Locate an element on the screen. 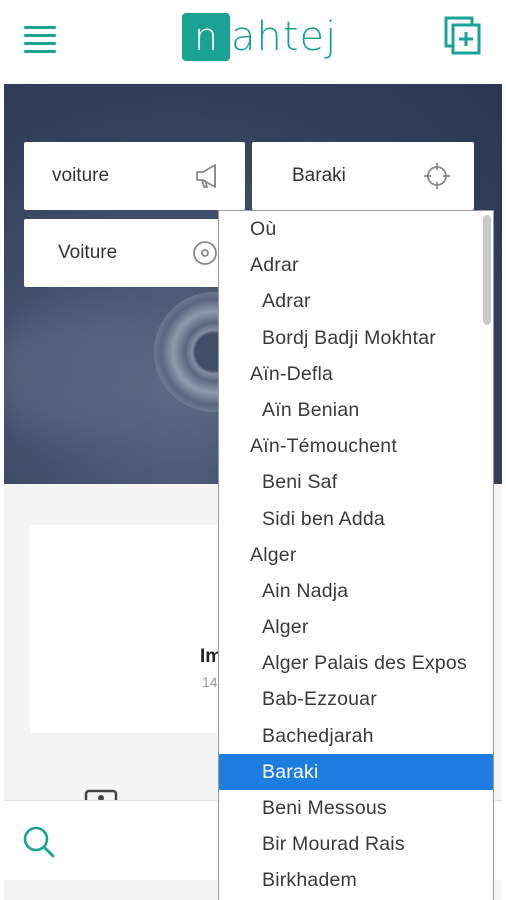 This screenshot has height=900, width=506. location-value: Baraki is located at coordinates (319, 175).